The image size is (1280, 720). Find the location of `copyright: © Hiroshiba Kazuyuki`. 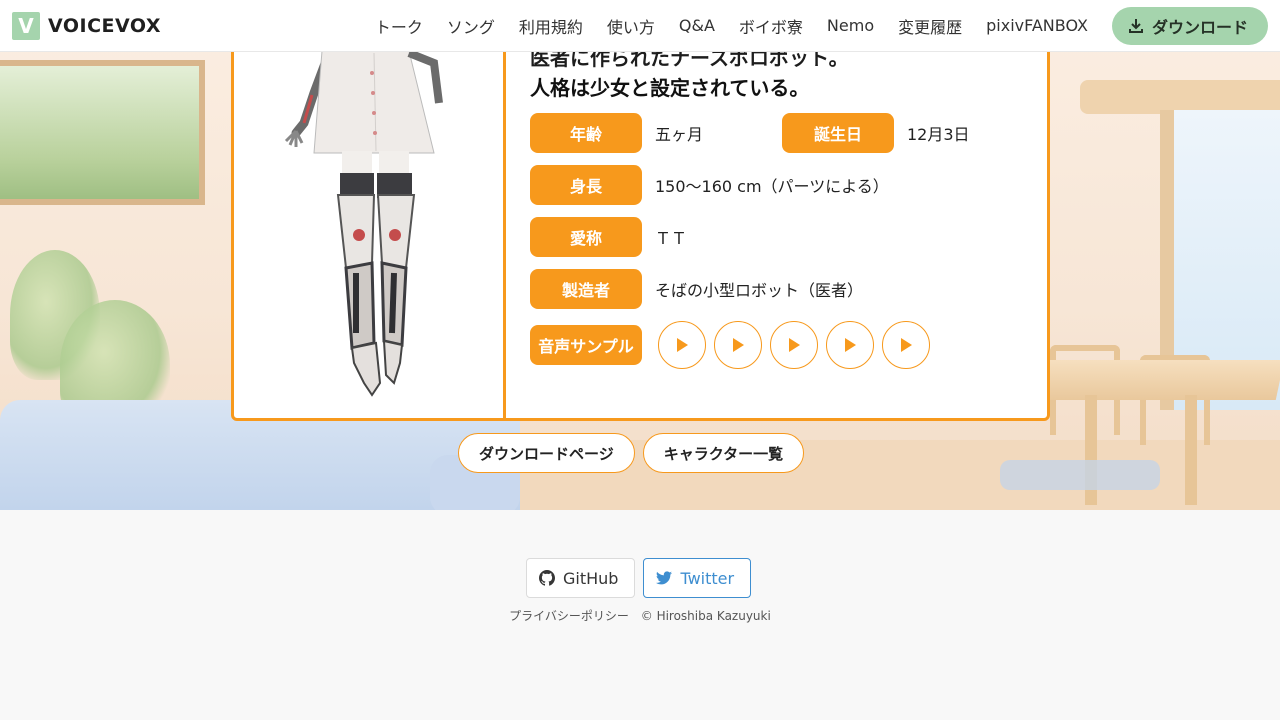

copyright: © Hiroshiba Kazuyuki is located at coordinates (705, 616).